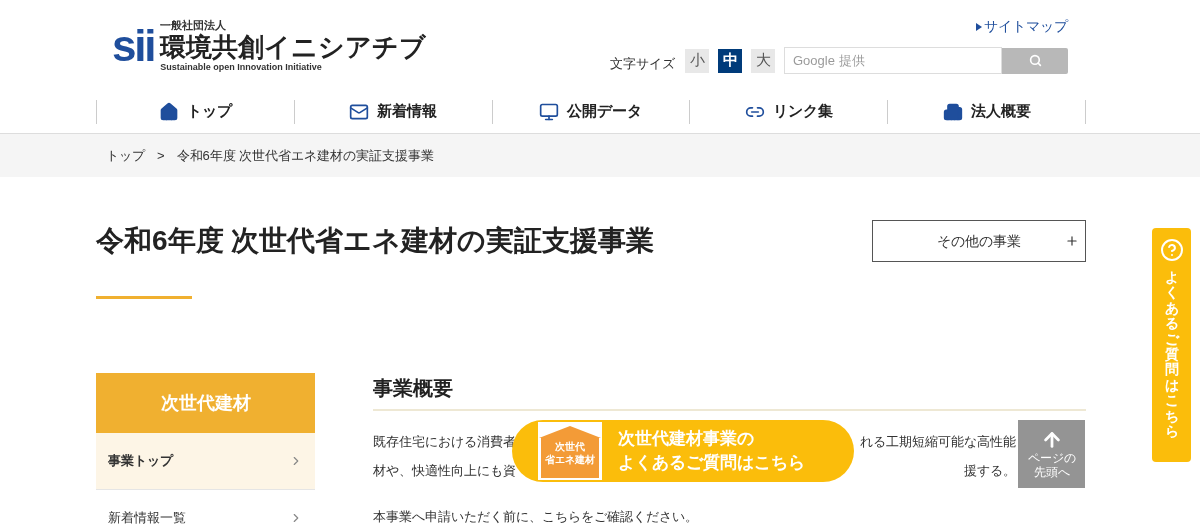 Image resolution: width=1200 pixels, height=528 pixels. I want to click on page-title: 令和6年度 次世代省エネ建材の実証支援事業, so click(375, 241).